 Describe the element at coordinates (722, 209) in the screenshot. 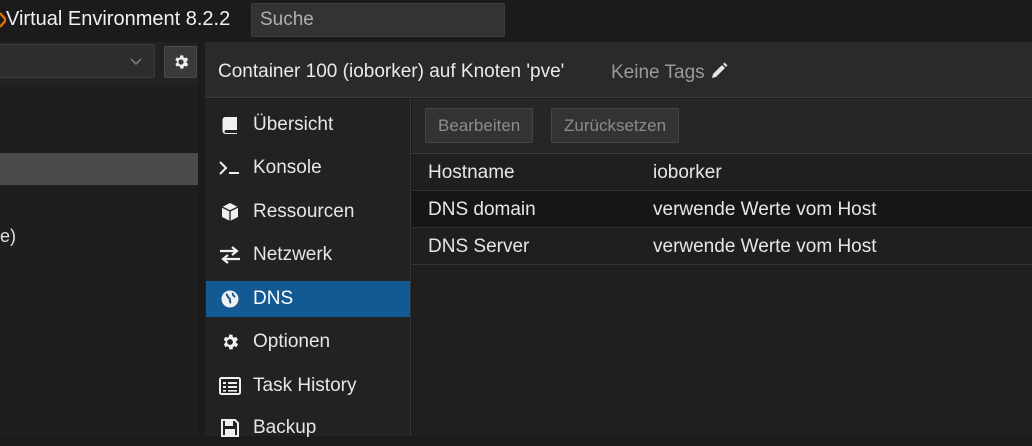

I see `grid-row-dns-domain: DNS domain verwende Werte vom Host` at that location.